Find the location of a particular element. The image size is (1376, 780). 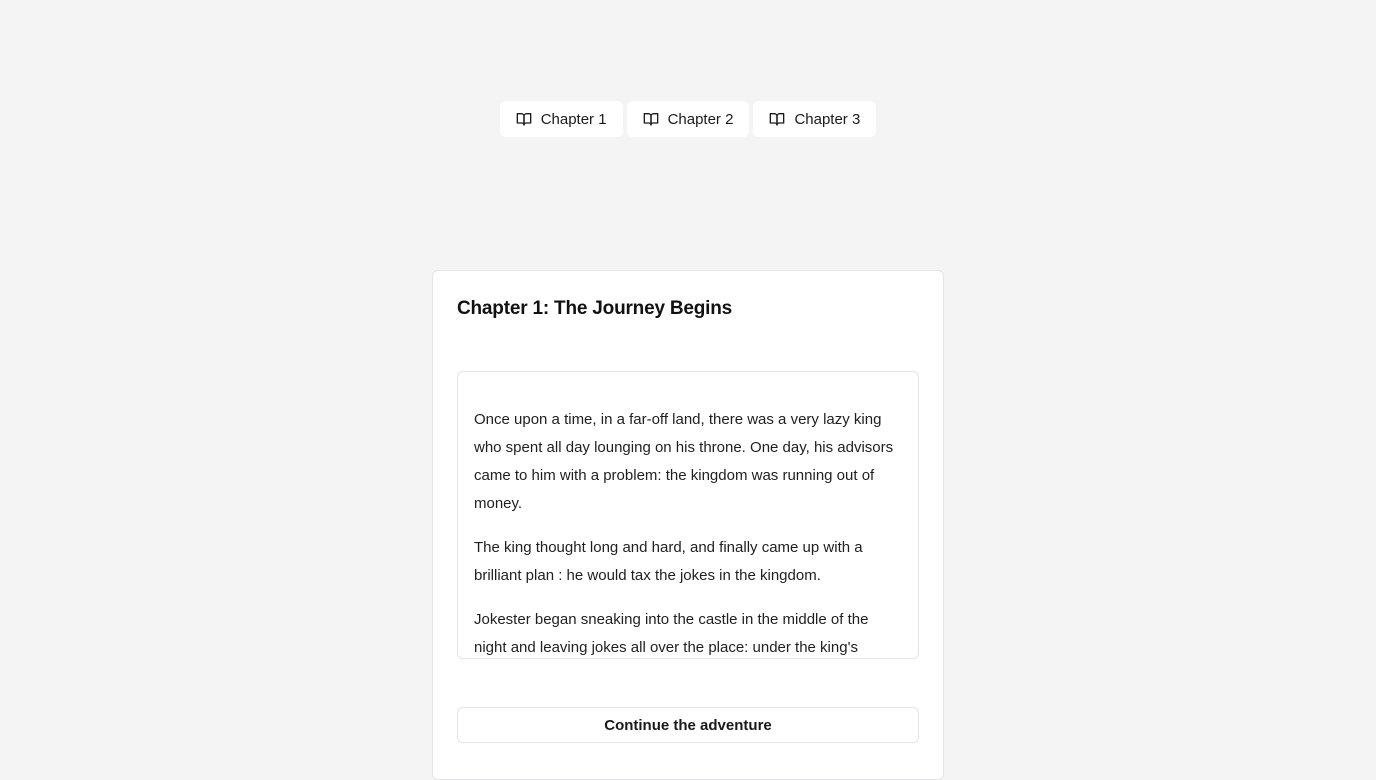

tab-label: Chapter 3 is located at coordinates (827, 119).